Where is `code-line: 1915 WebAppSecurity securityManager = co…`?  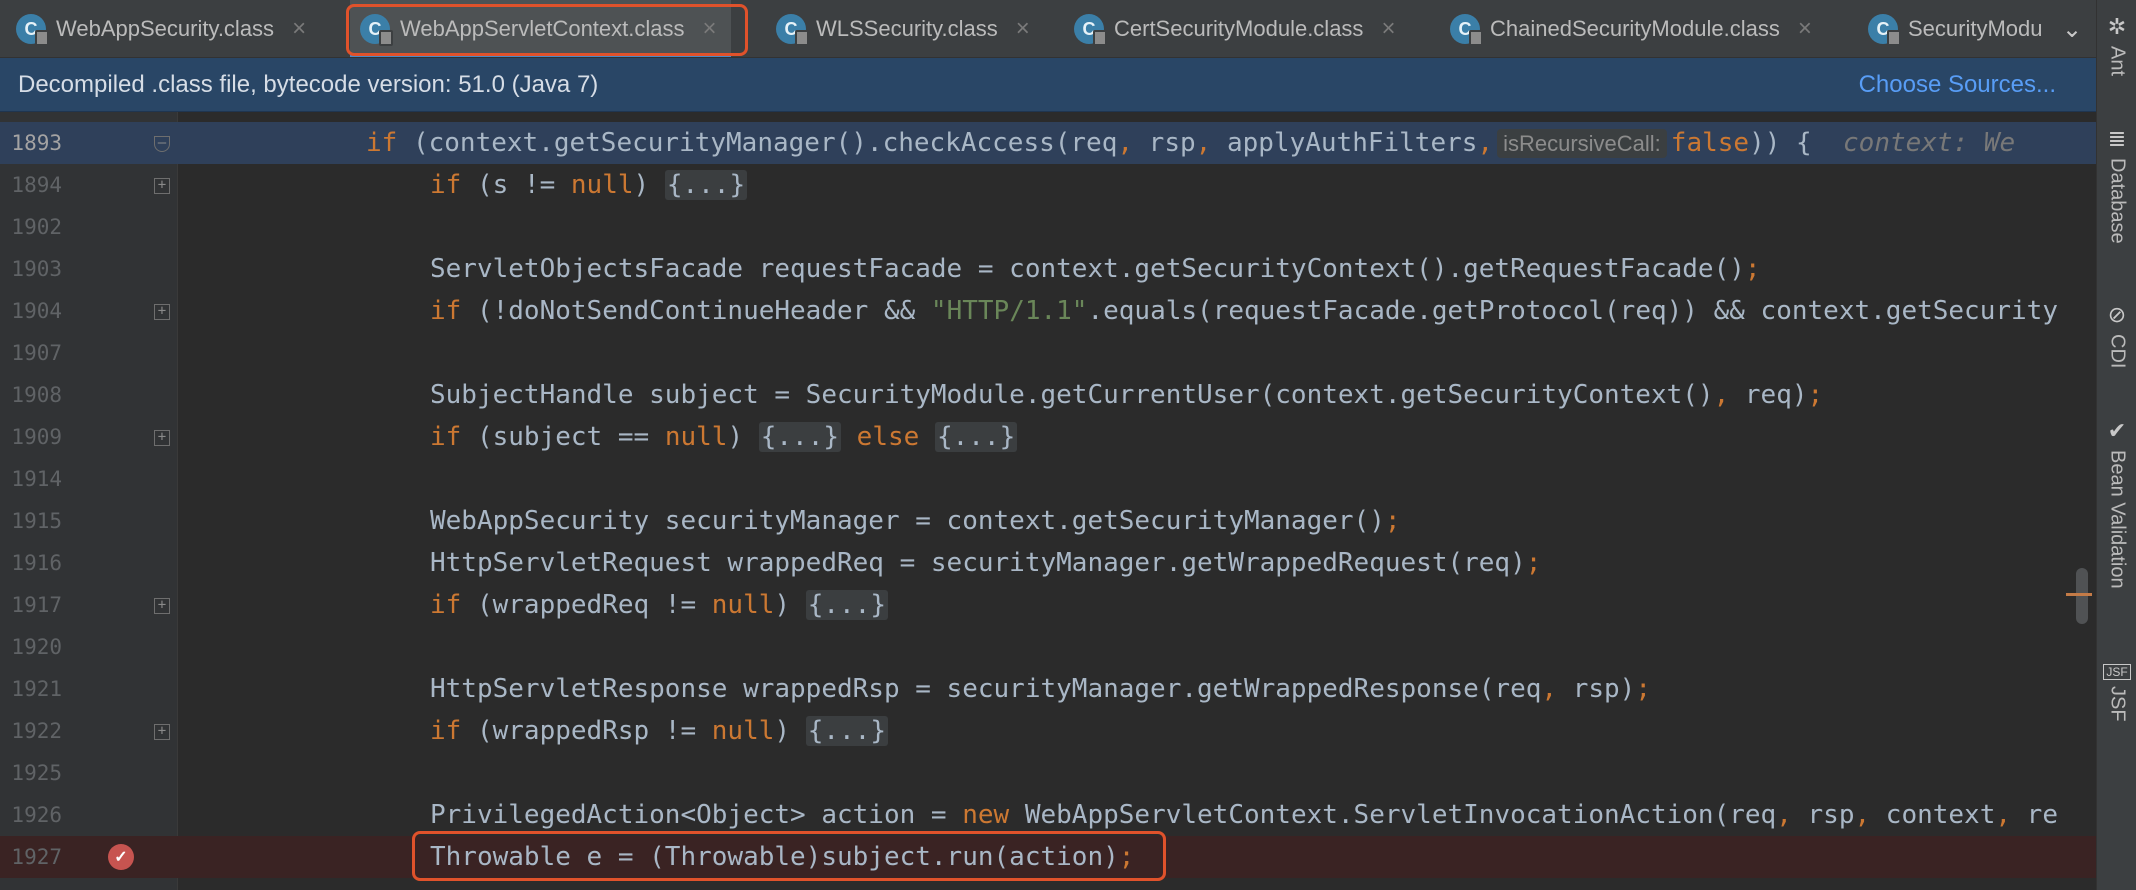 code-line: 1915 WebAppSecurity securityManager = co… is located at coordinates (1048, 521).